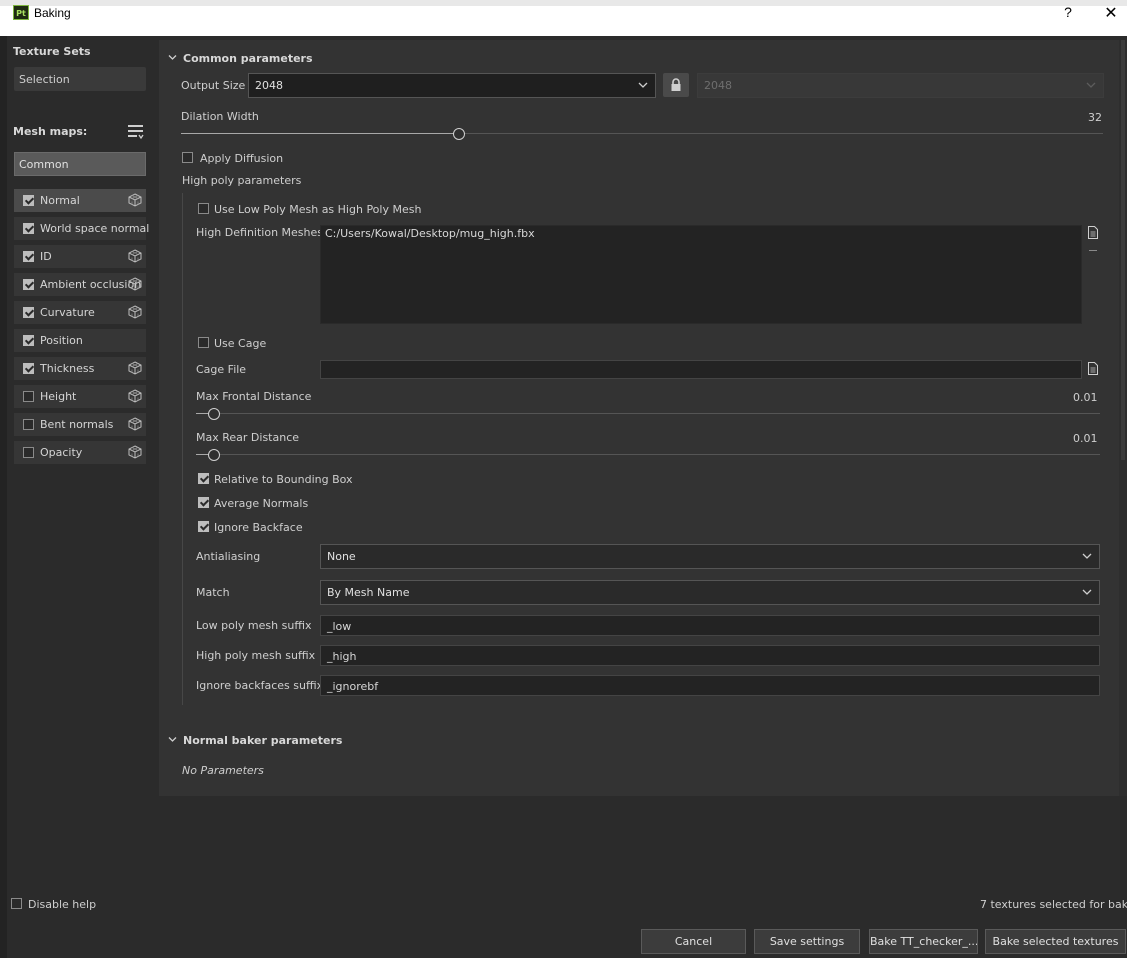  Describe the element at coordinates (254, 625) in the screenshot. I see `low-suffix-label: Low poly mesh suffix` at that location.